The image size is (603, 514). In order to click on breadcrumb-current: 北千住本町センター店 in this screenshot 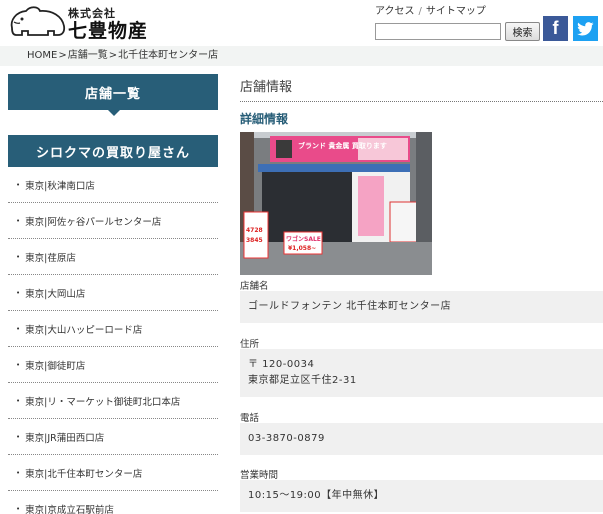, I will do `click(168, 55)`.